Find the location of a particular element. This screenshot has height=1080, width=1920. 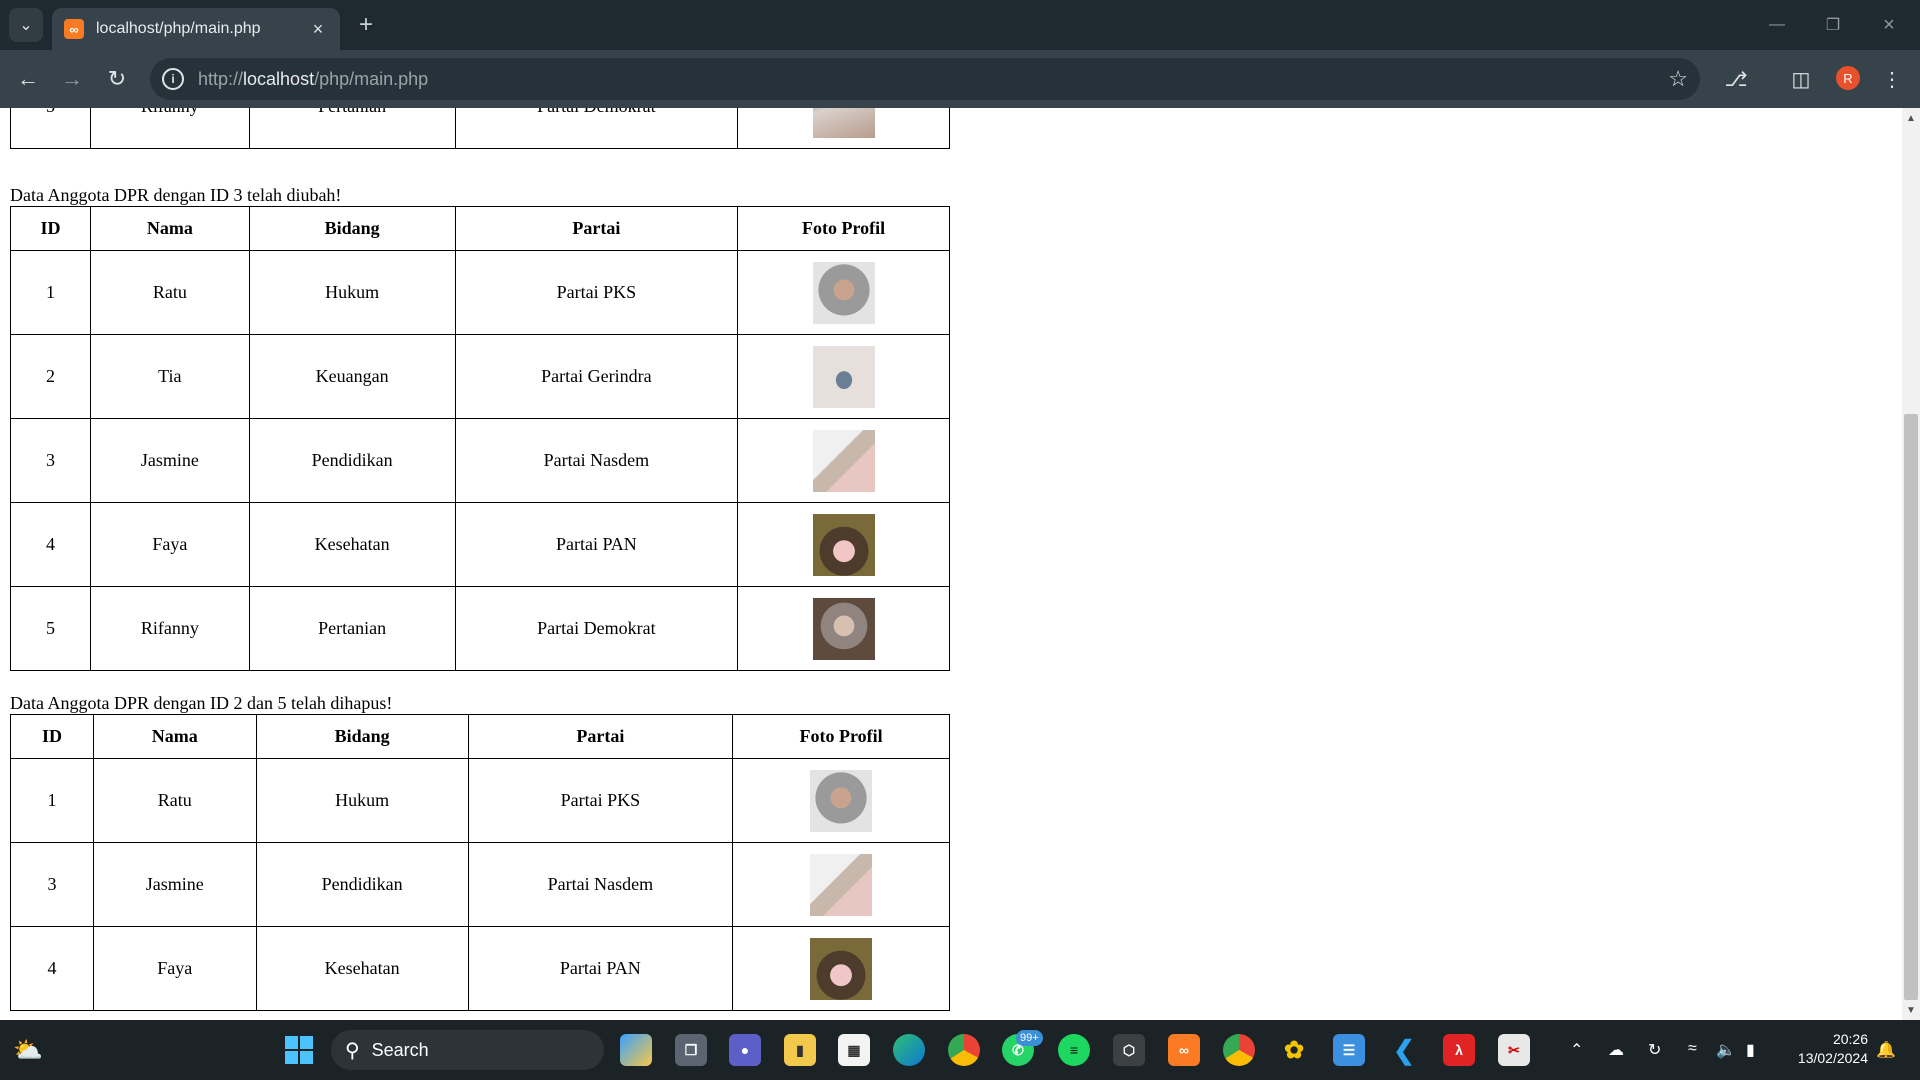

task-view-icon: ❐ is located at coordinates (691, 1050).